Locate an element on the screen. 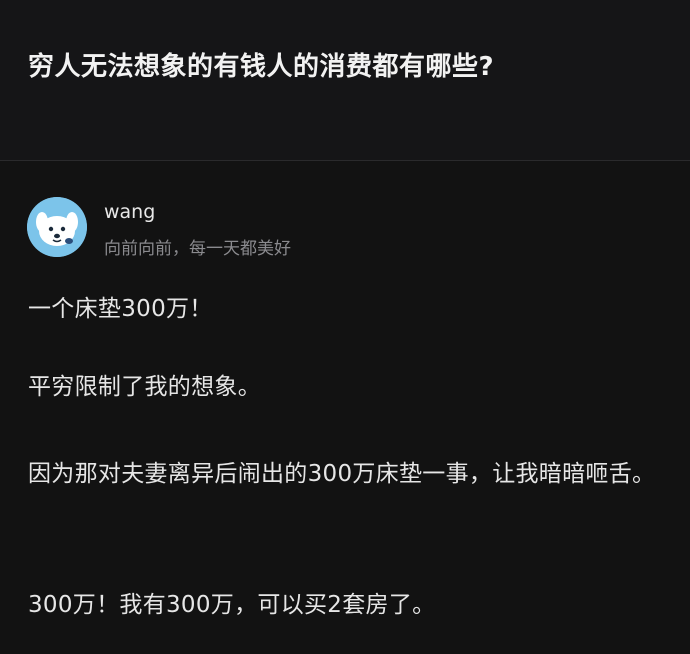  cartoon-dog-avatar-icon is located at coordinates (57, 227).